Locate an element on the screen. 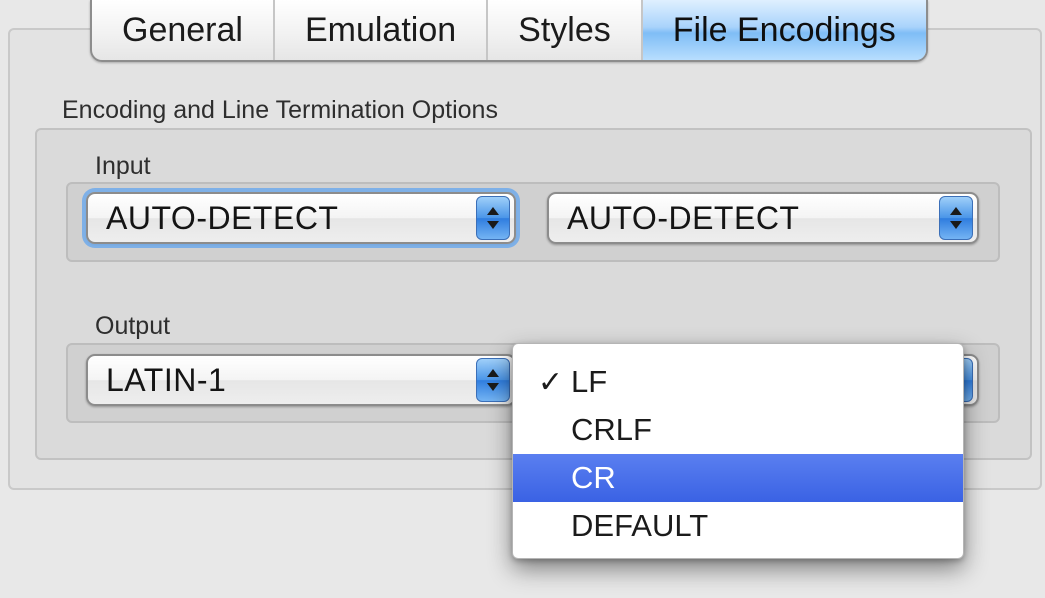 The image size is (1045, 598). output-encoding-value: LATIN-1 is located at coordinates (166, 379).